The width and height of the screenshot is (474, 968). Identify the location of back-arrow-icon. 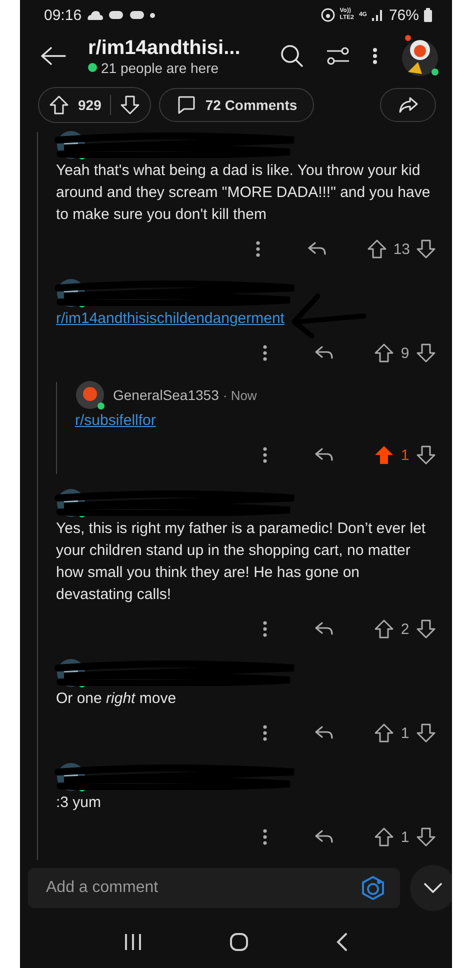
(53, 56).